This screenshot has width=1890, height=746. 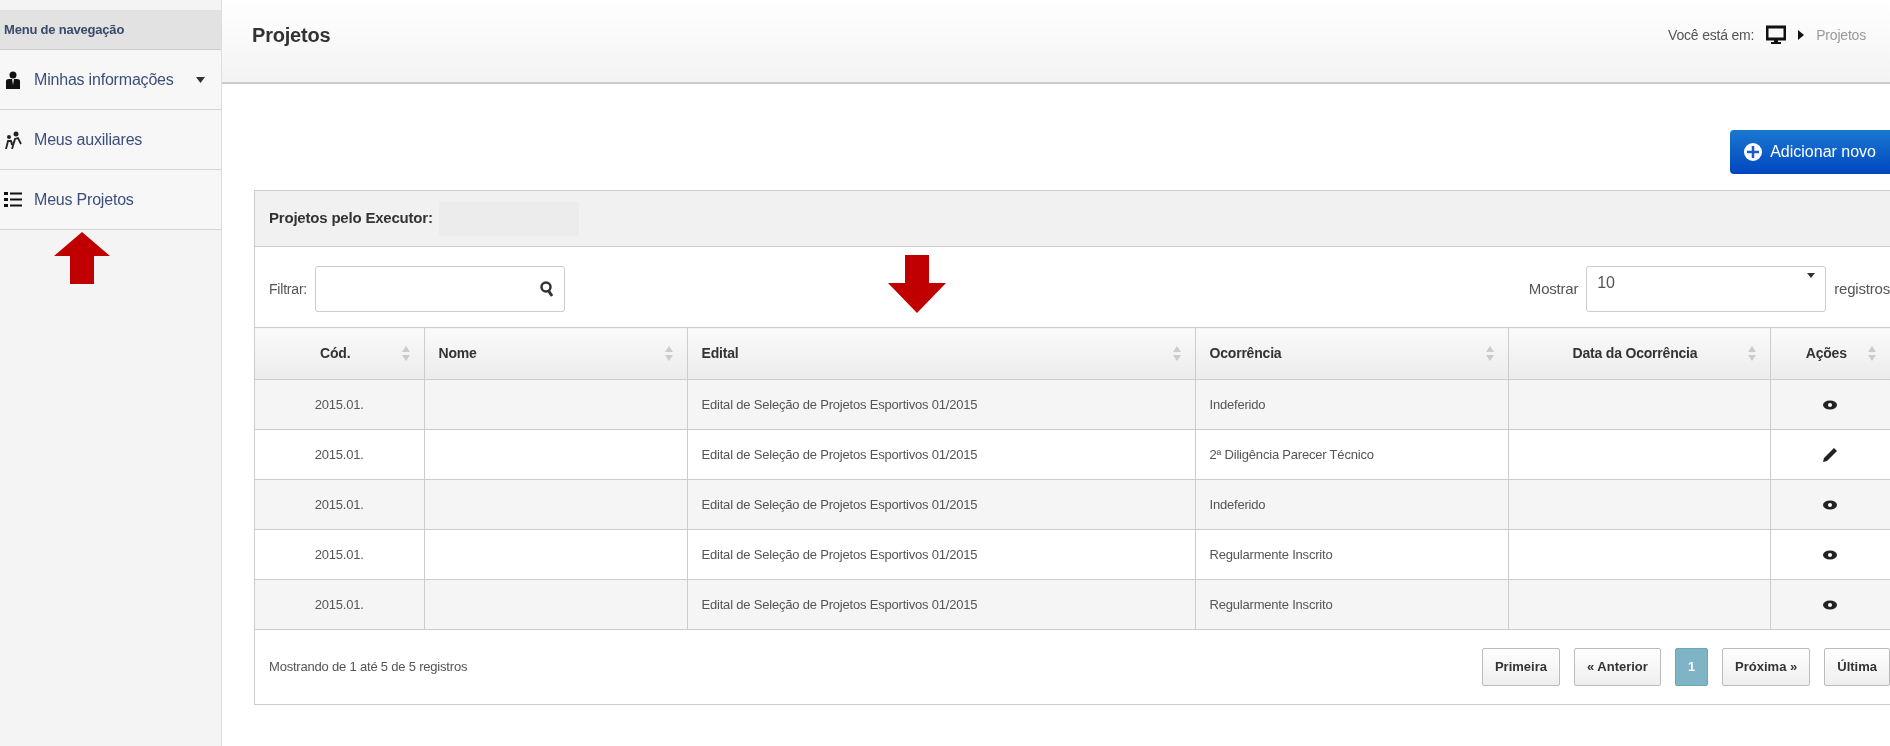 What do you see at coordinates (13, 79) in the screenshot?
I see `user-icon` at bounding box center [13, 79].